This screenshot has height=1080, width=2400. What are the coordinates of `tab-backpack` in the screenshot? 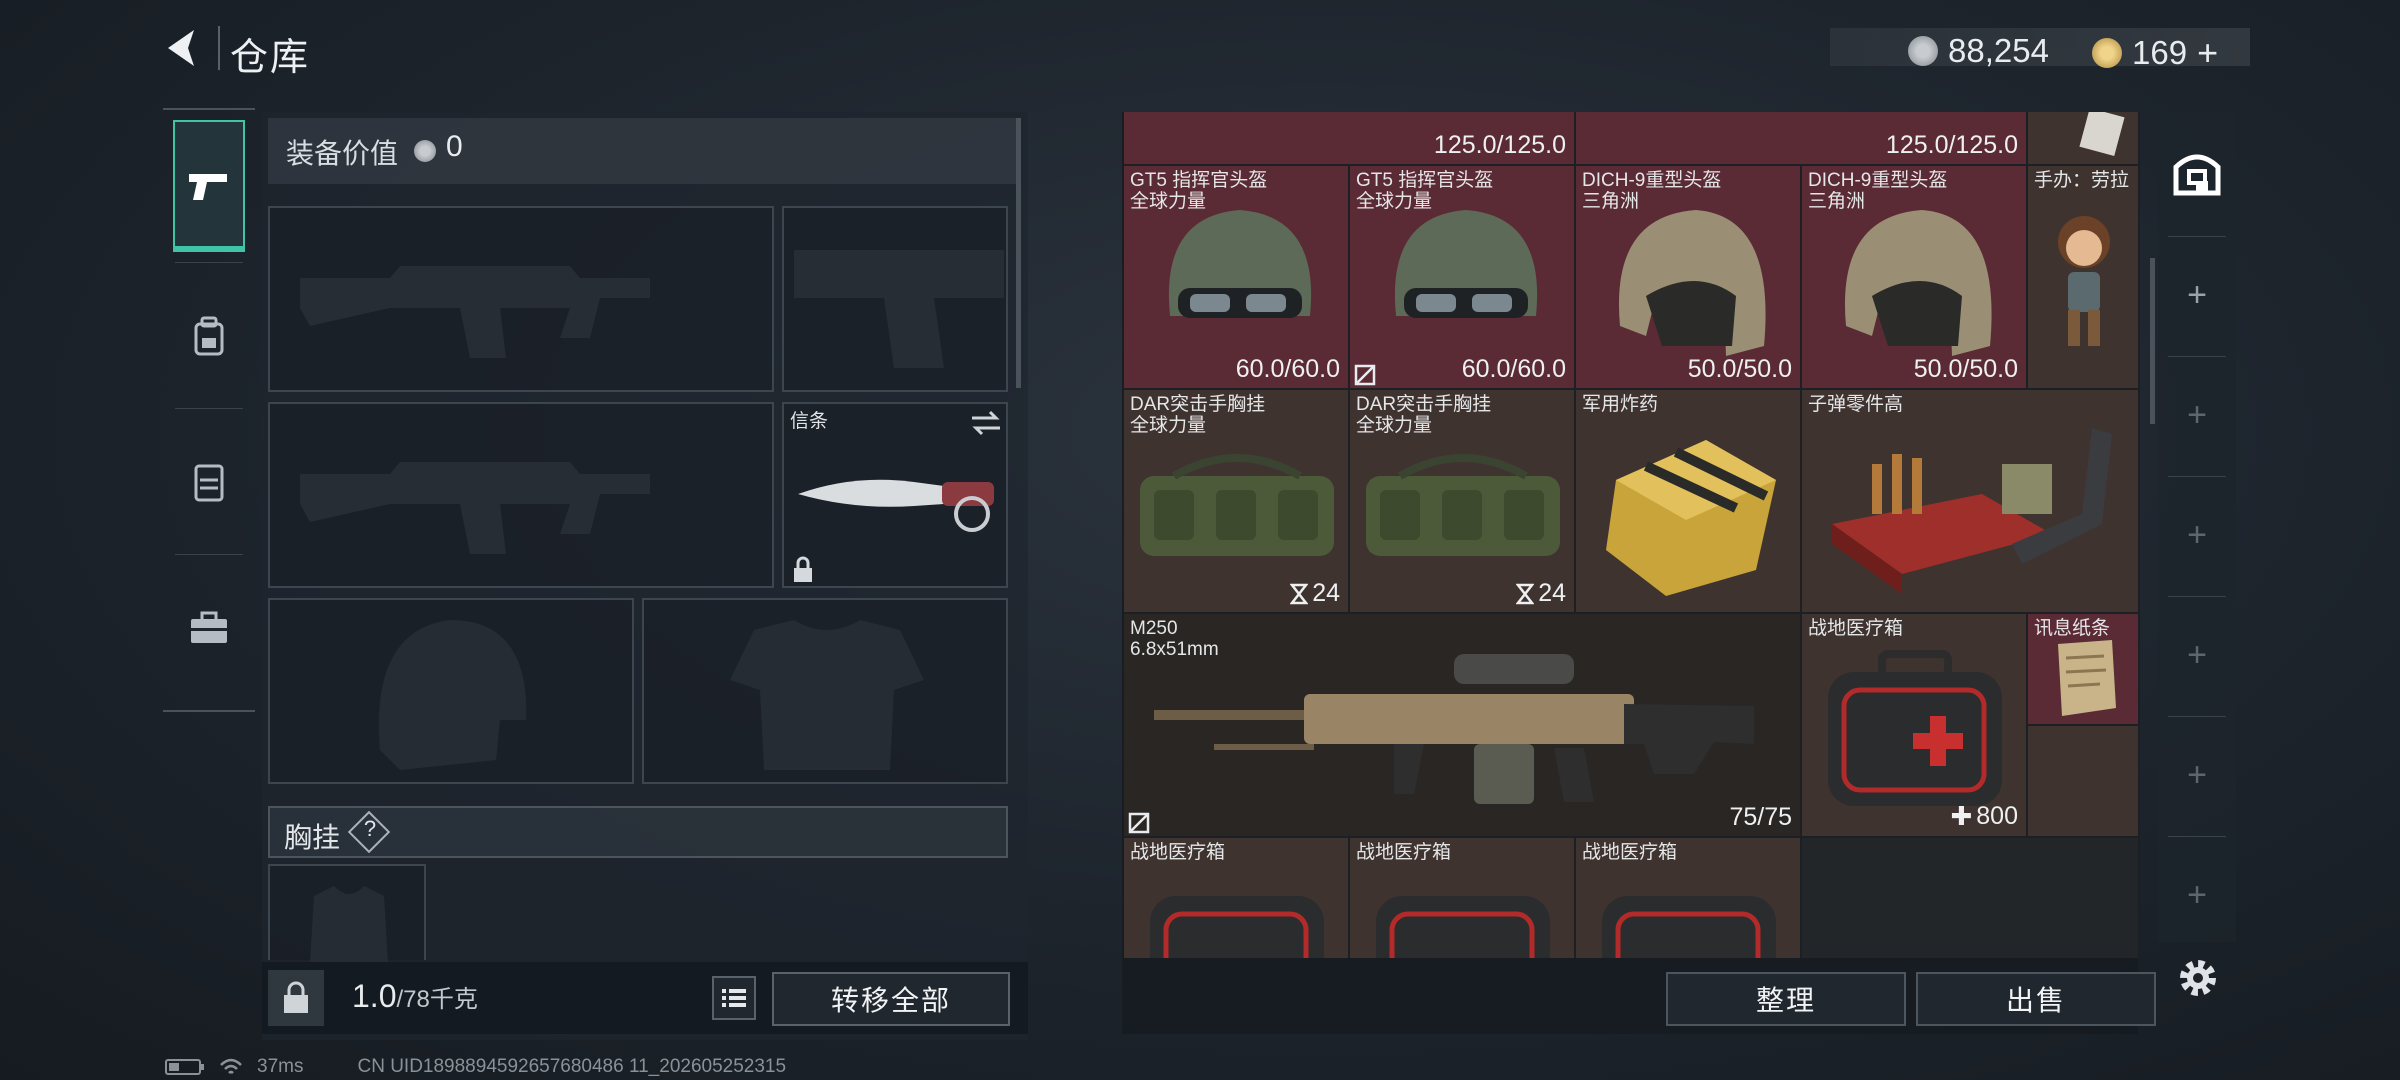 It's located at (209, 336).